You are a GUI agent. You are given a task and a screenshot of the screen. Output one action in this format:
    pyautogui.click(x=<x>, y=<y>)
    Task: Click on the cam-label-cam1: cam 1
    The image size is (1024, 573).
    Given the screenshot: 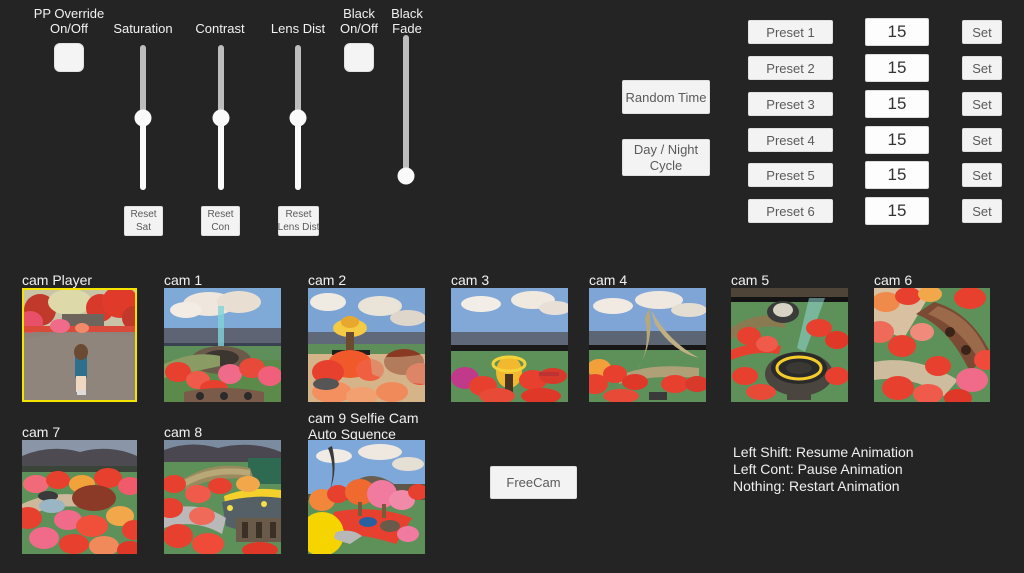 What is the action you would take?
    pyautogui.click(x=183, y=280)
    